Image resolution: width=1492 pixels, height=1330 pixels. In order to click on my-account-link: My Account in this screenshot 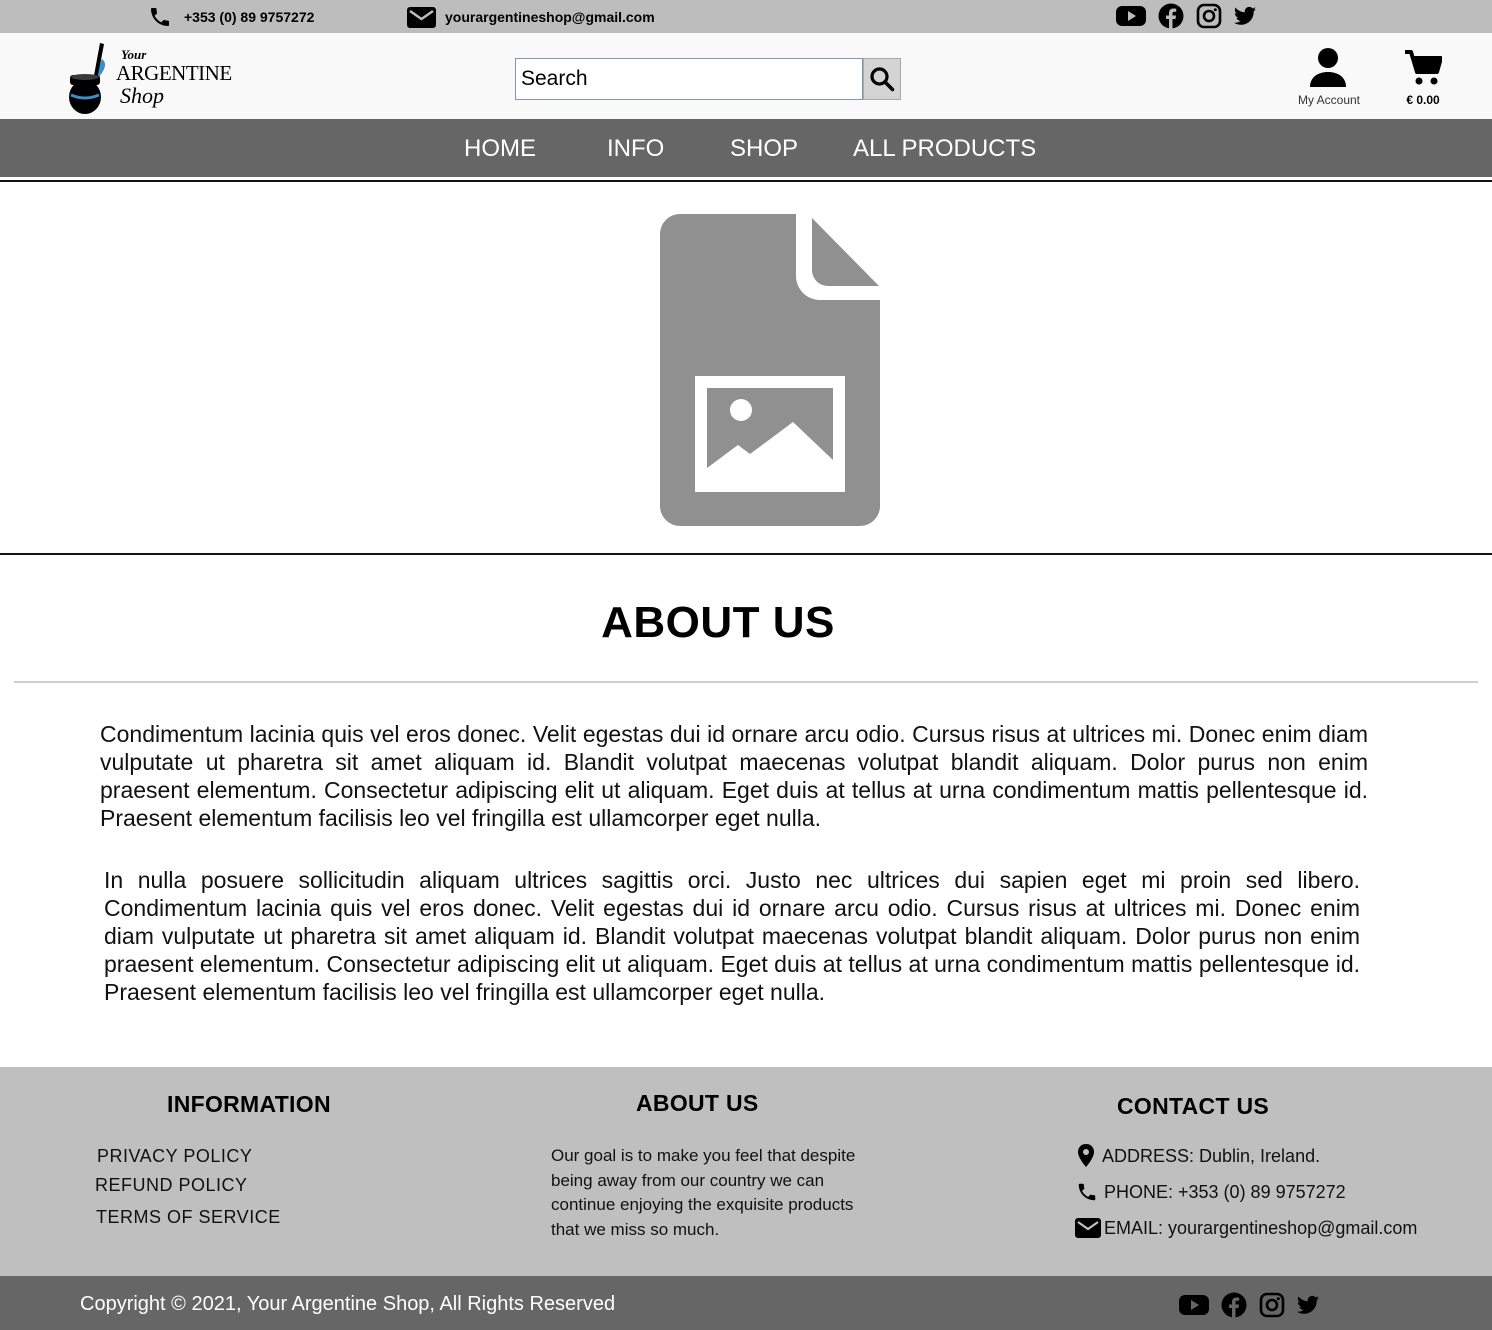, I will do `click(1329, 77)`.